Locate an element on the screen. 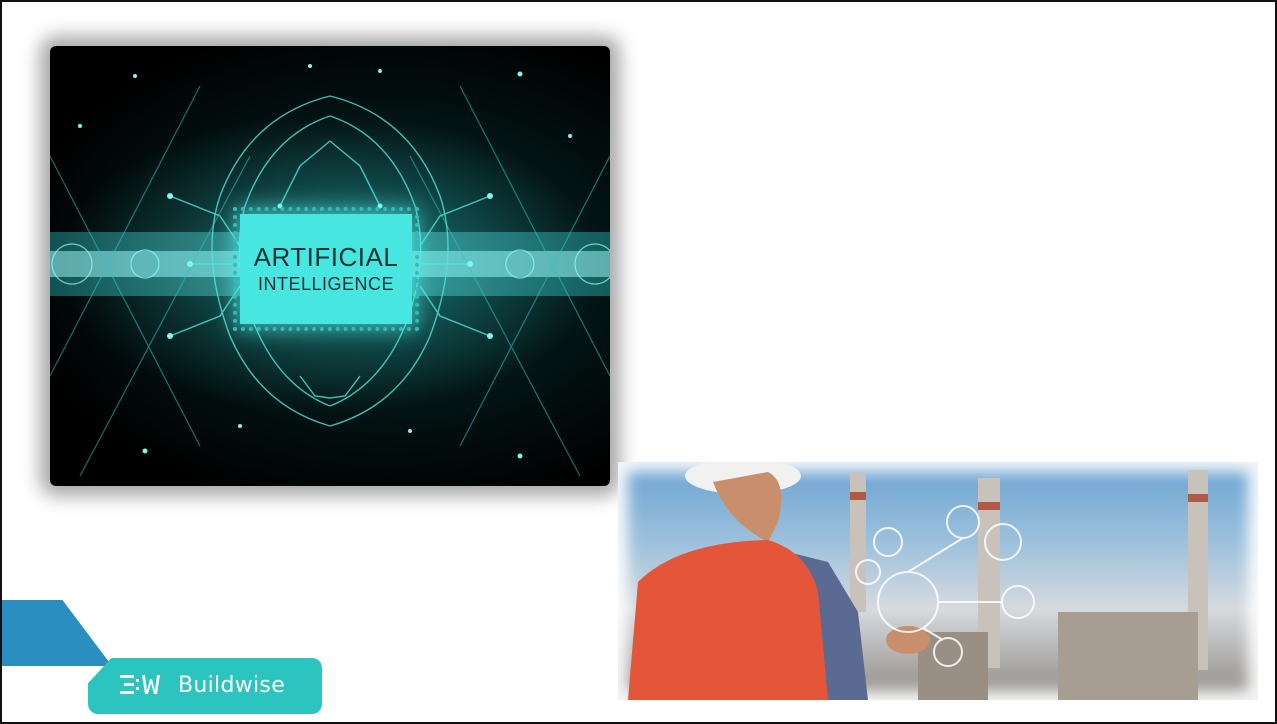 This screenshot has width=1277, height=724. engineer-scene-graphic is located at coordinates (918, 581).